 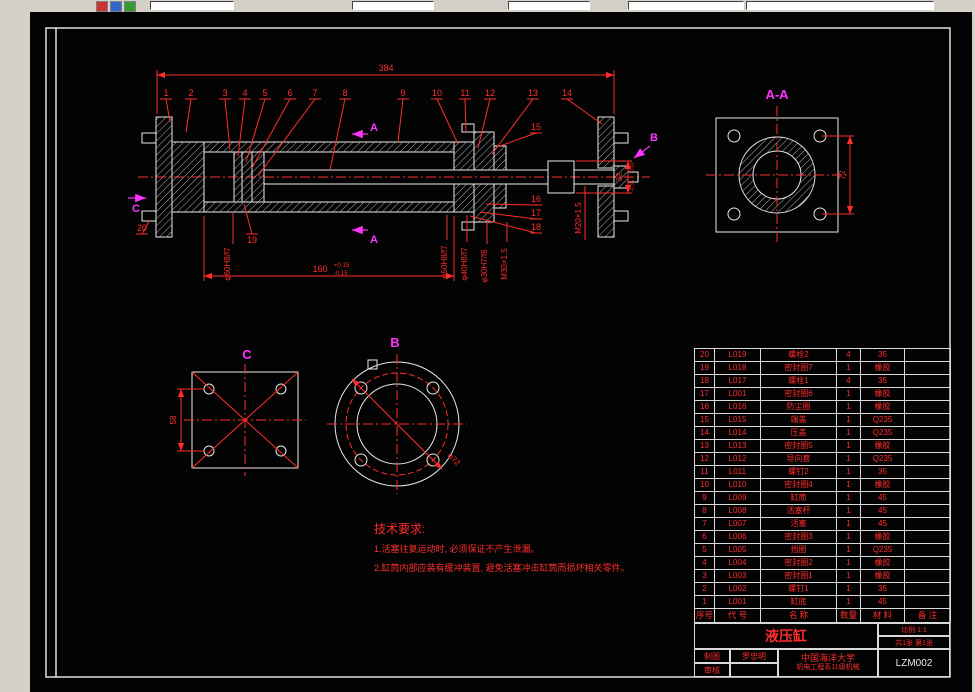 I want to click on bom-cell-name: 活塞杆, so click(x=798, y=511).